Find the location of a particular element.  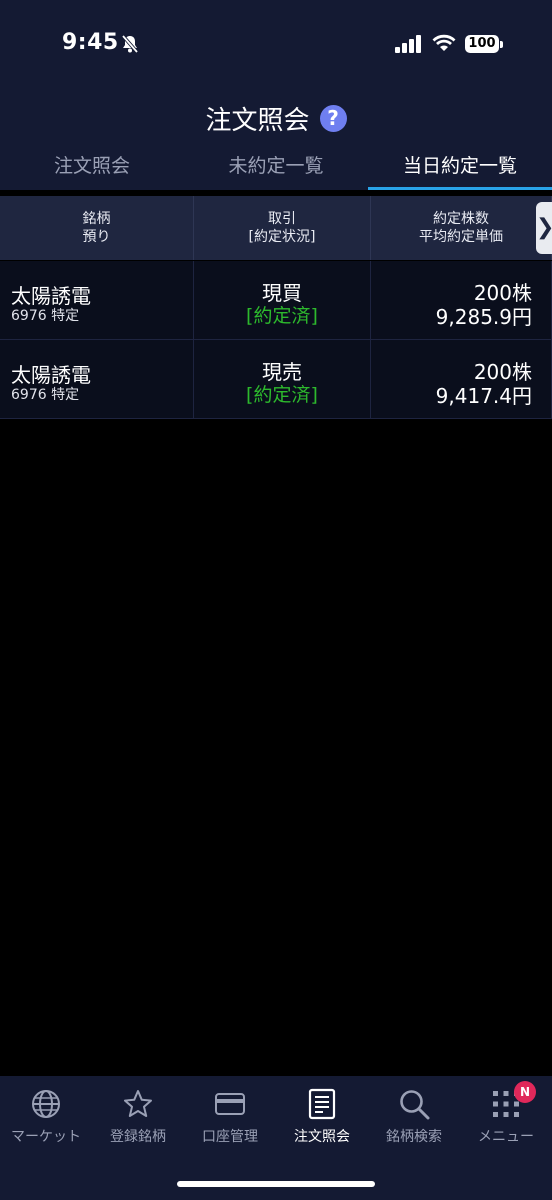

status-time: 9:45 is located at coordinates (90, 42).